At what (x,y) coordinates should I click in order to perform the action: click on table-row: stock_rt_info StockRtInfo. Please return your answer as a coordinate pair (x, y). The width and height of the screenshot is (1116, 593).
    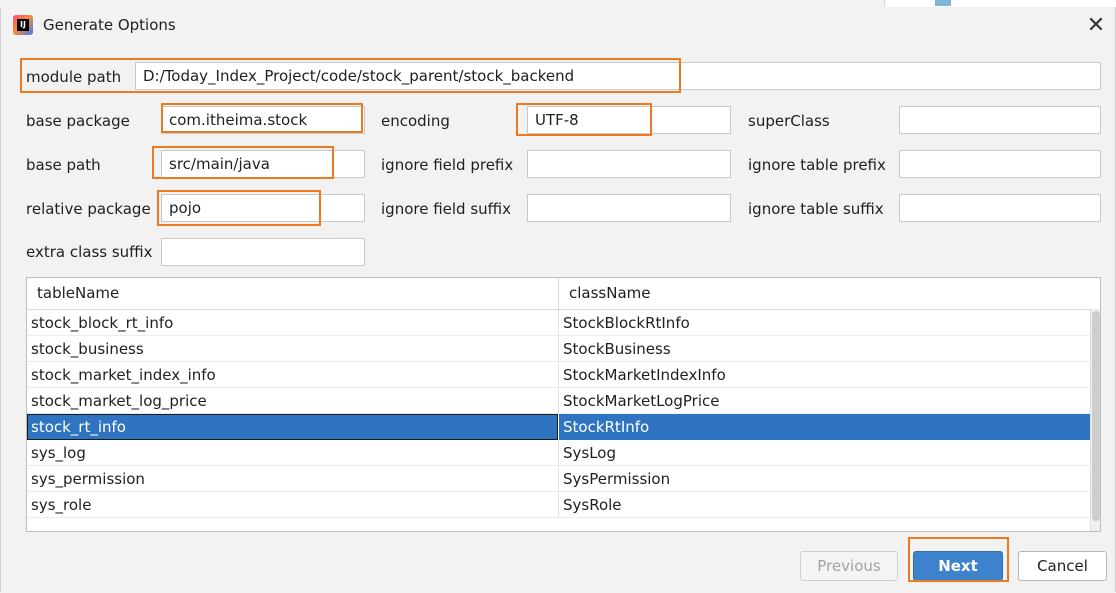
    Looking at the image, I should click on (558, 427).